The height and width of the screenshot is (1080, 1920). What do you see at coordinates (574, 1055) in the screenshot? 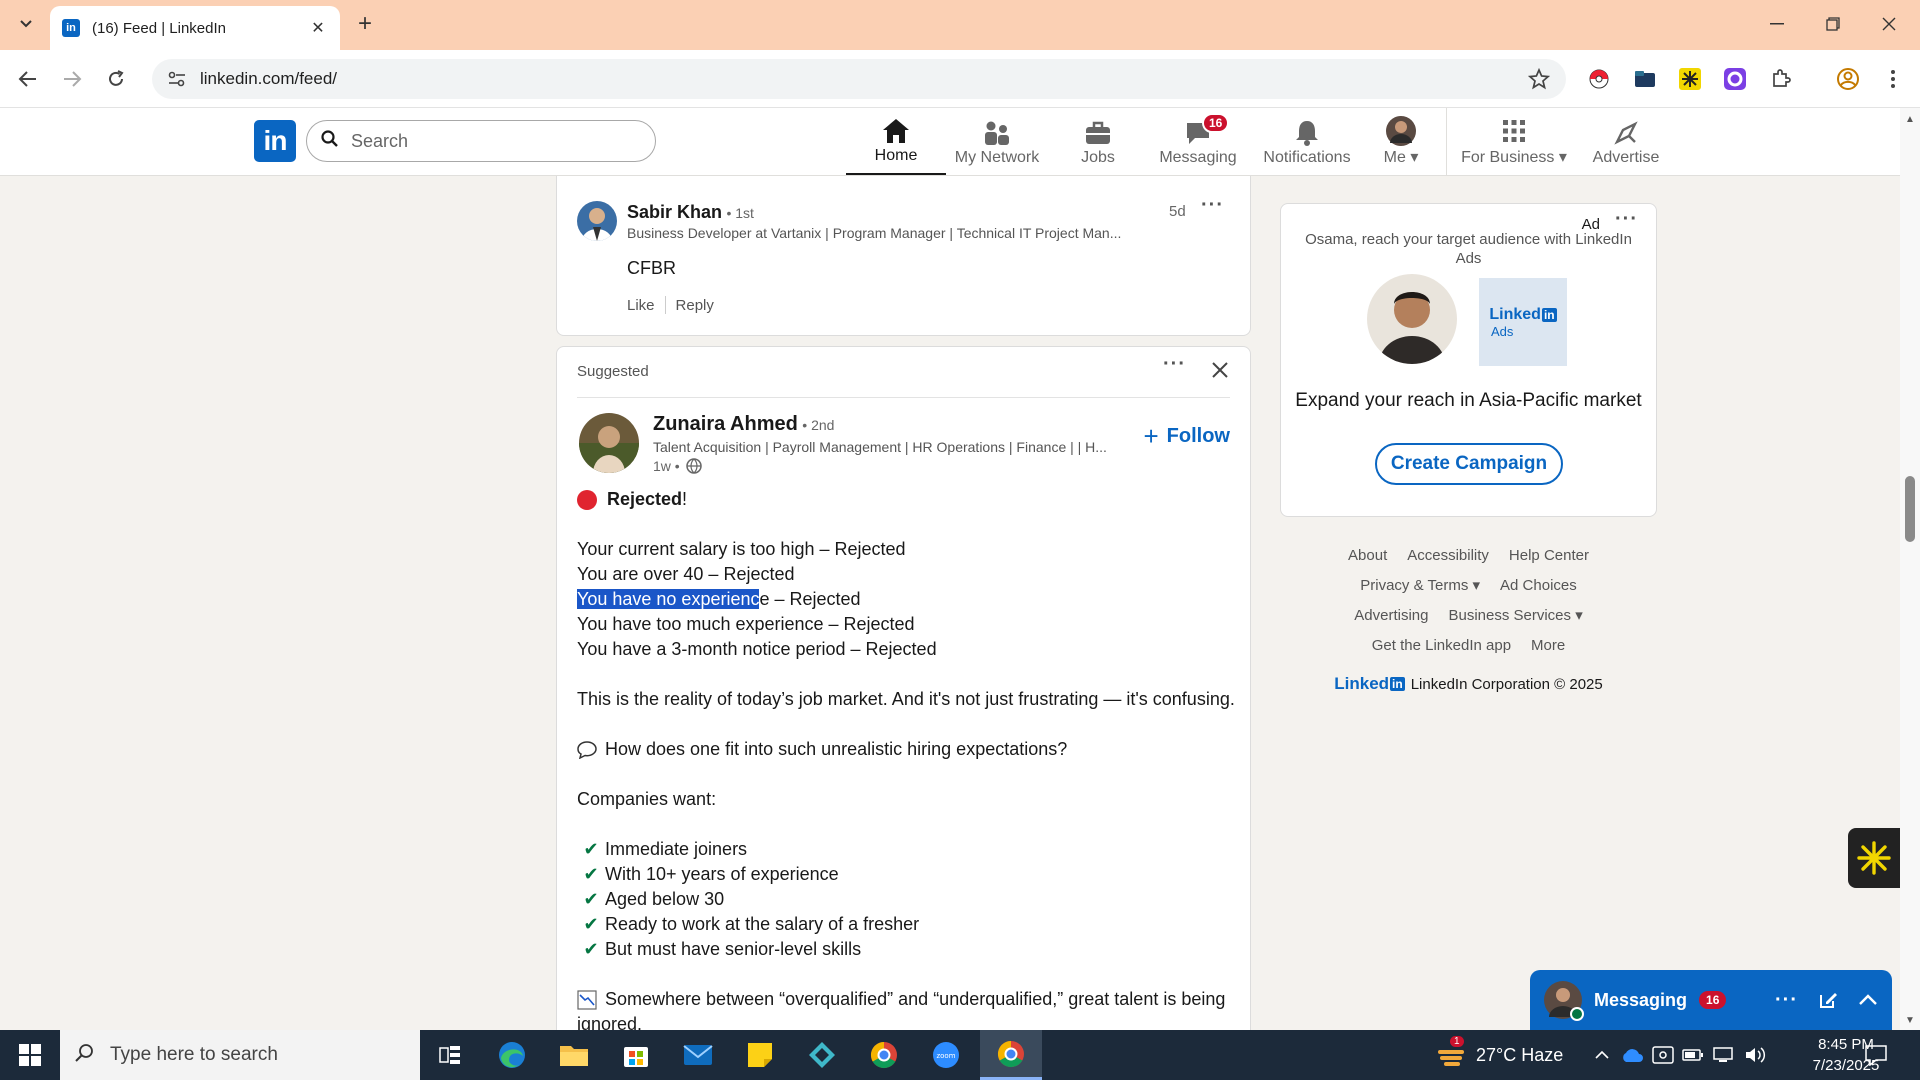
I see `file-explorer-icon` at bounding box center [574, 1055].